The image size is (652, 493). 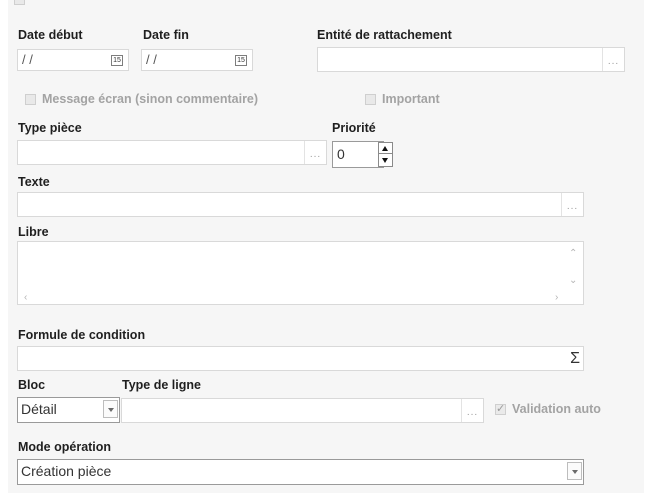 I want to click on bloc-dropdown-button, so click(x=110, y=409).